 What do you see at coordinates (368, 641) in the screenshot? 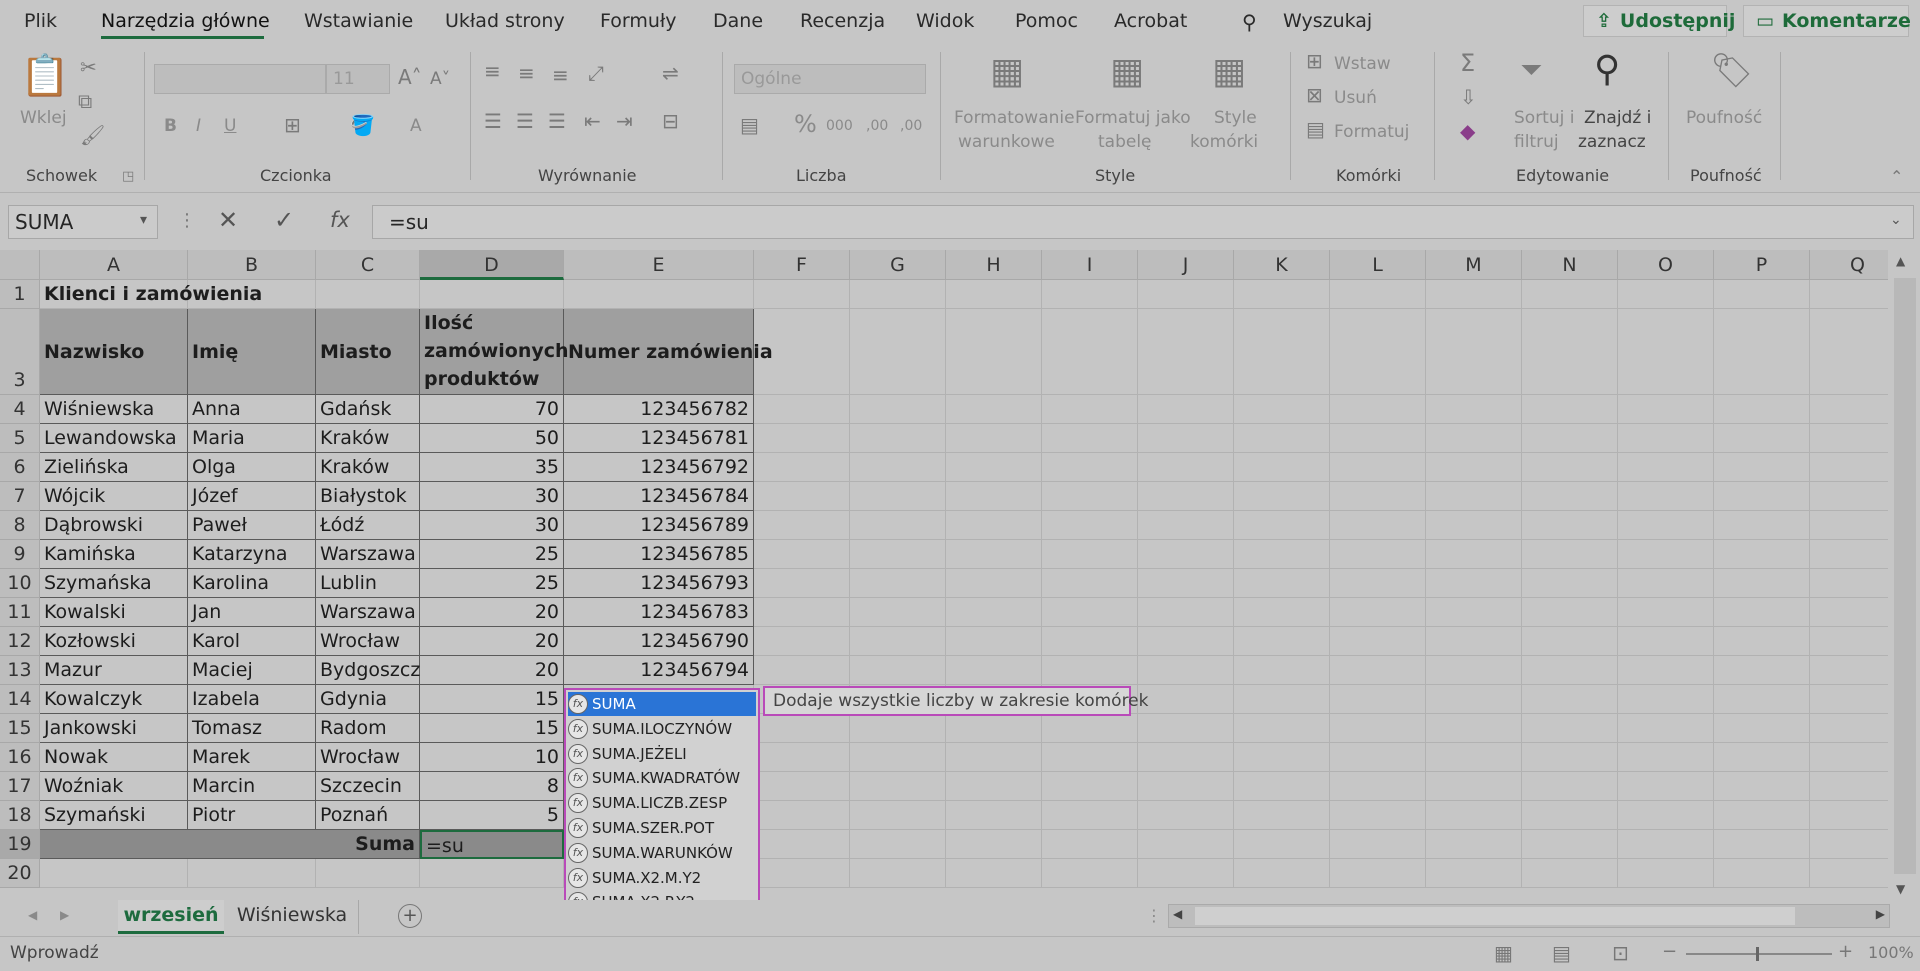
I see `table-cell: Wrocław` at bounding box center [368, 641].